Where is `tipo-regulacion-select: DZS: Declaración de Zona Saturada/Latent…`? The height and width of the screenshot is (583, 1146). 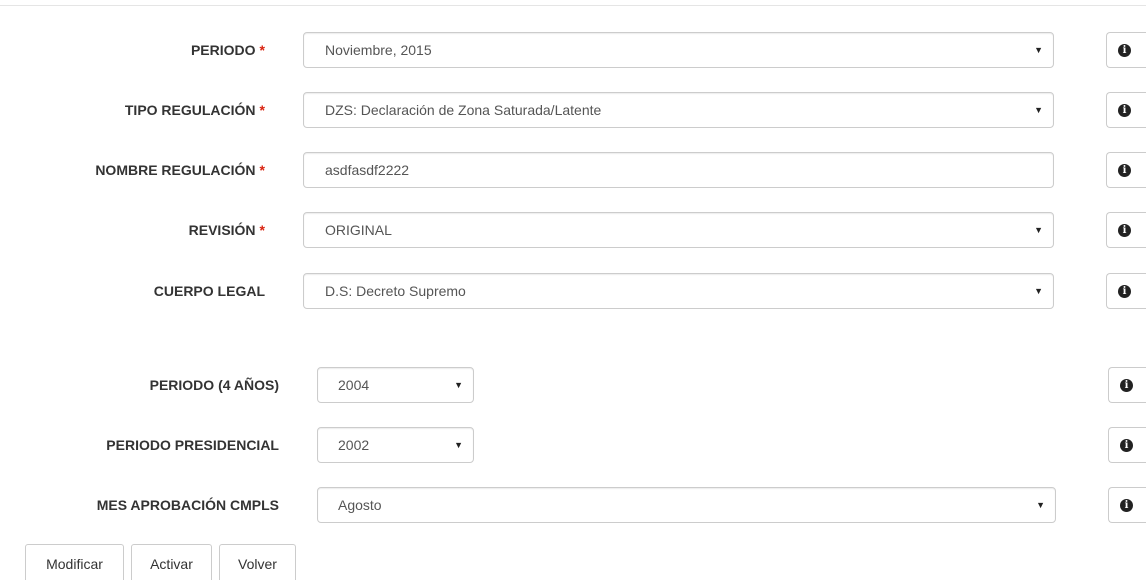 tipo-regulacion-select: DZS: Declaración de Zona Saturada/Latent… is located at coordinates (678, 110).